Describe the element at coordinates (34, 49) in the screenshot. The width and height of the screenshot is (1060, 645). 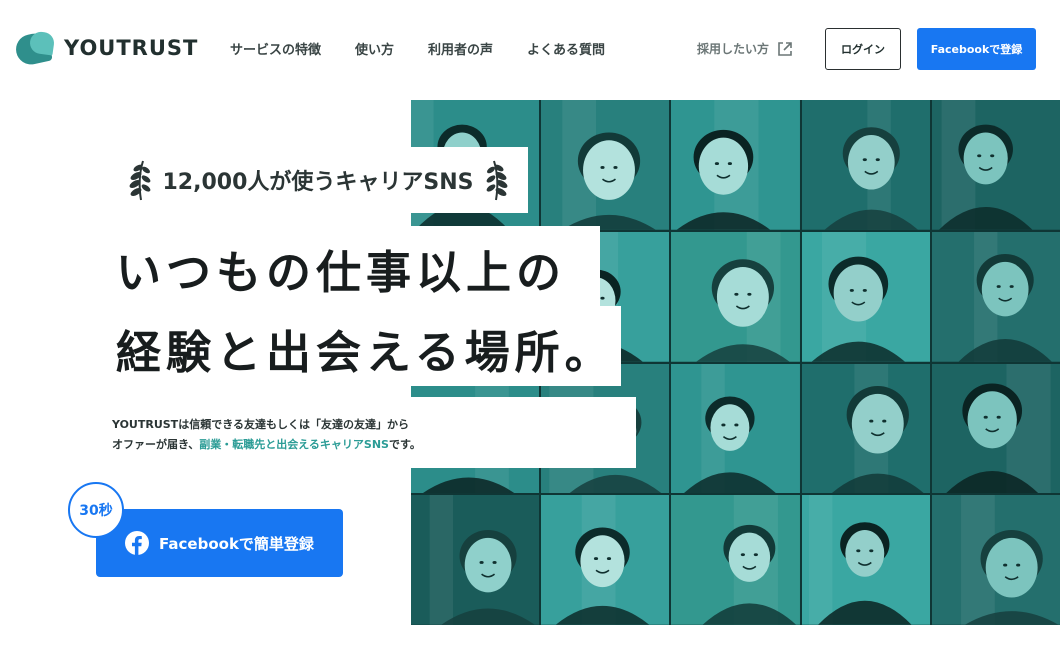
I see `logo-mark-icon` at that location.